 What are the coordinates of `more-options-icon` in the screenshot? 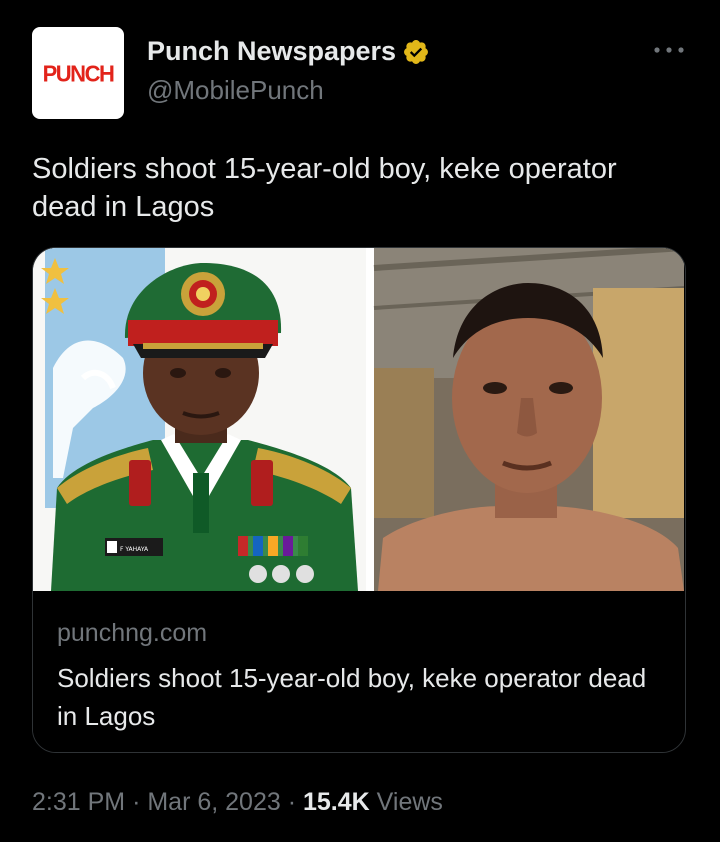 It's located at (669, 50).